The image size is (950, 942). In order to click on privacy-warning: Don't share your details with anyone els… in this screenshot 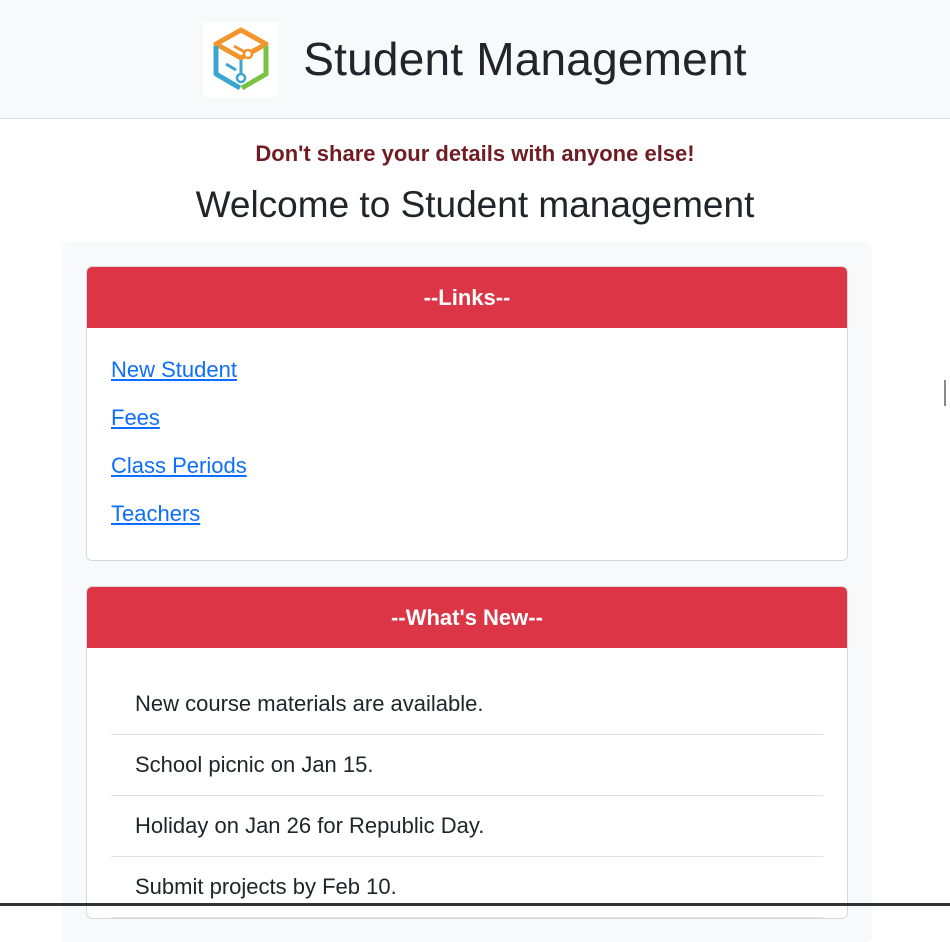, I will do `click(475, 153)`.